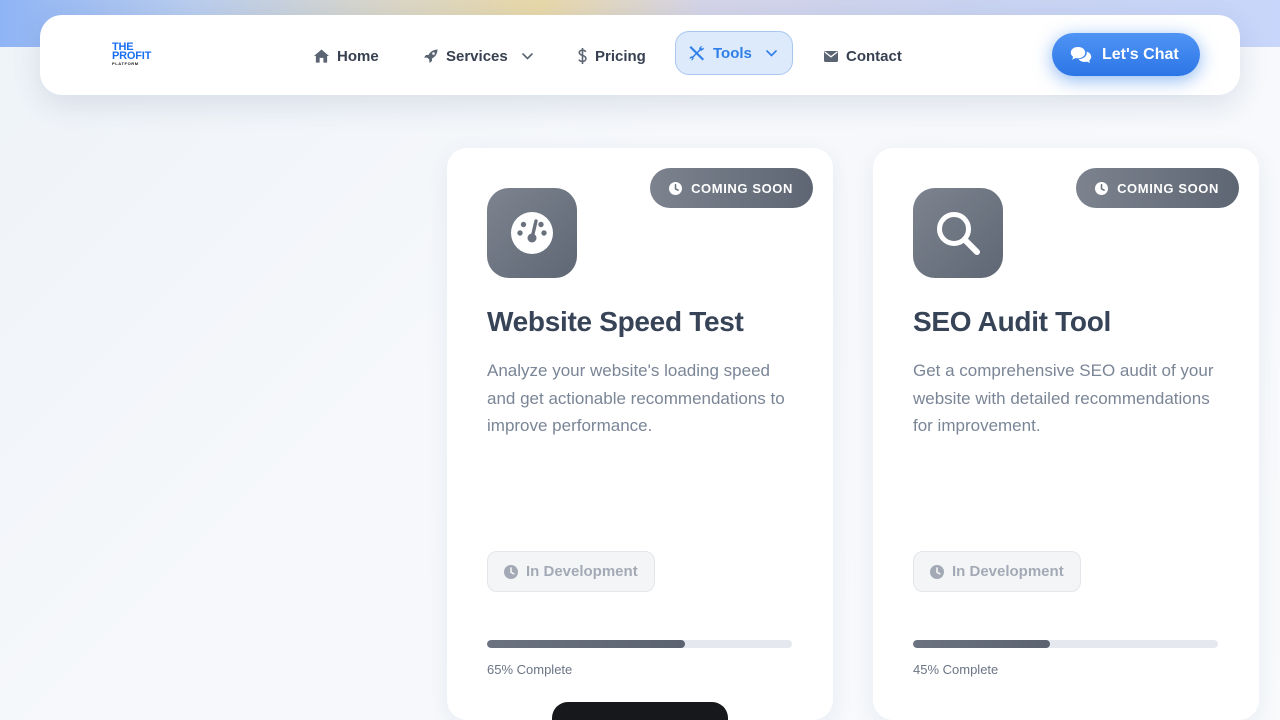 The width and height of the screenshot is (1280, 720). What do you see at coordinates (530, 669) in the screenshot?
I see `progress-label: 65% Complete` at bounding box center [530, 669].